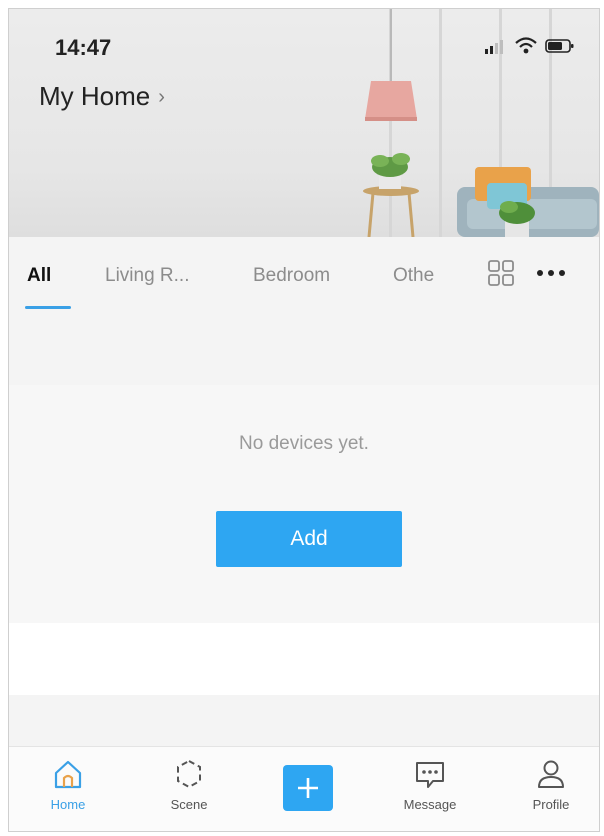 This screenshot has width=604, height=836. I want to click on status-bar-time: 14:47, so click(83, 47).